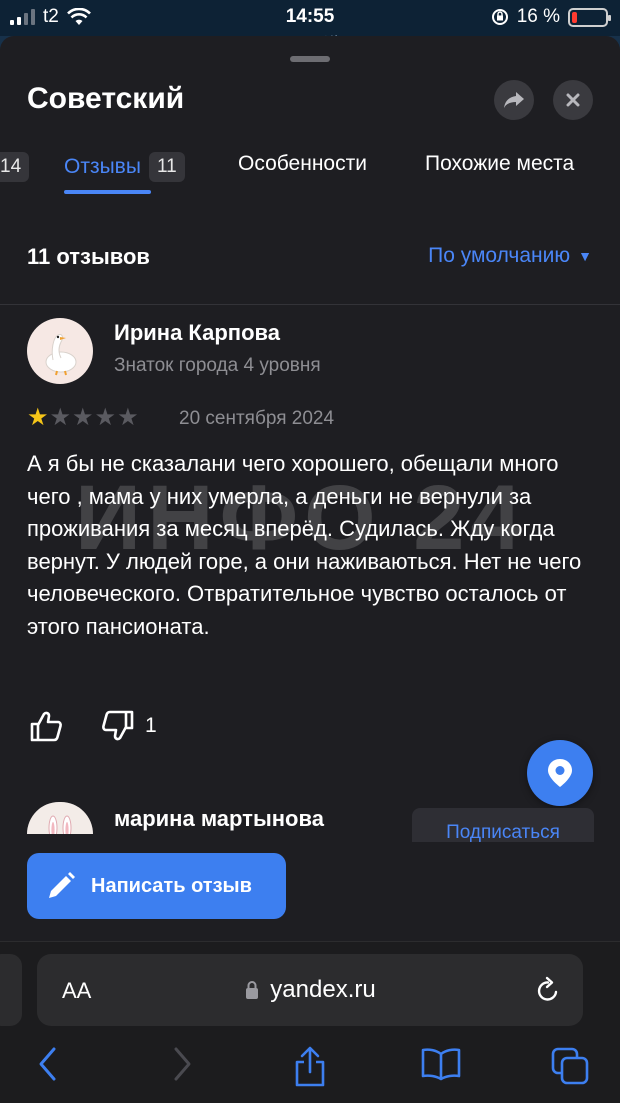 The image size is (620, 1103). Describe the element at coordinates (310, 304) in the screenshot. I see `divider` at that location.